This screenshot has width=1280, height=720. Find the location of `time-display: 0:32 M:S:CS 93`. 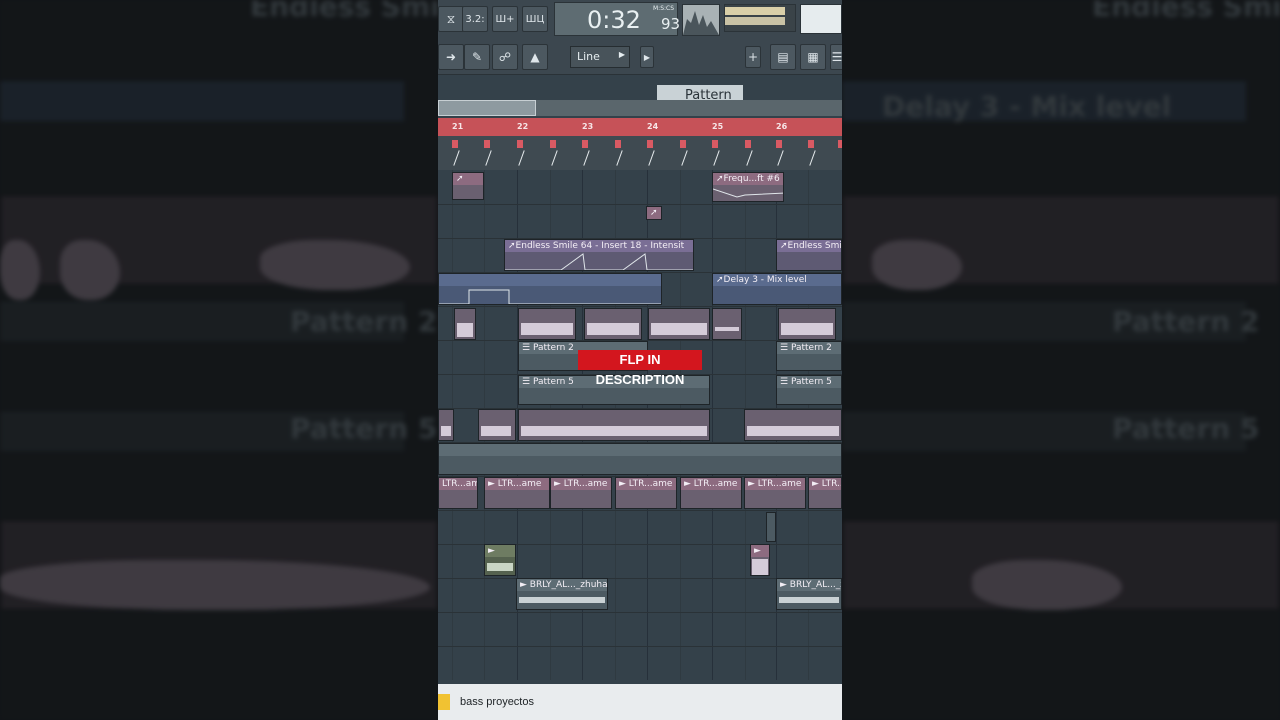

time-display: 0:32 M:S:CS 93 is located at coordinates (617, 19).